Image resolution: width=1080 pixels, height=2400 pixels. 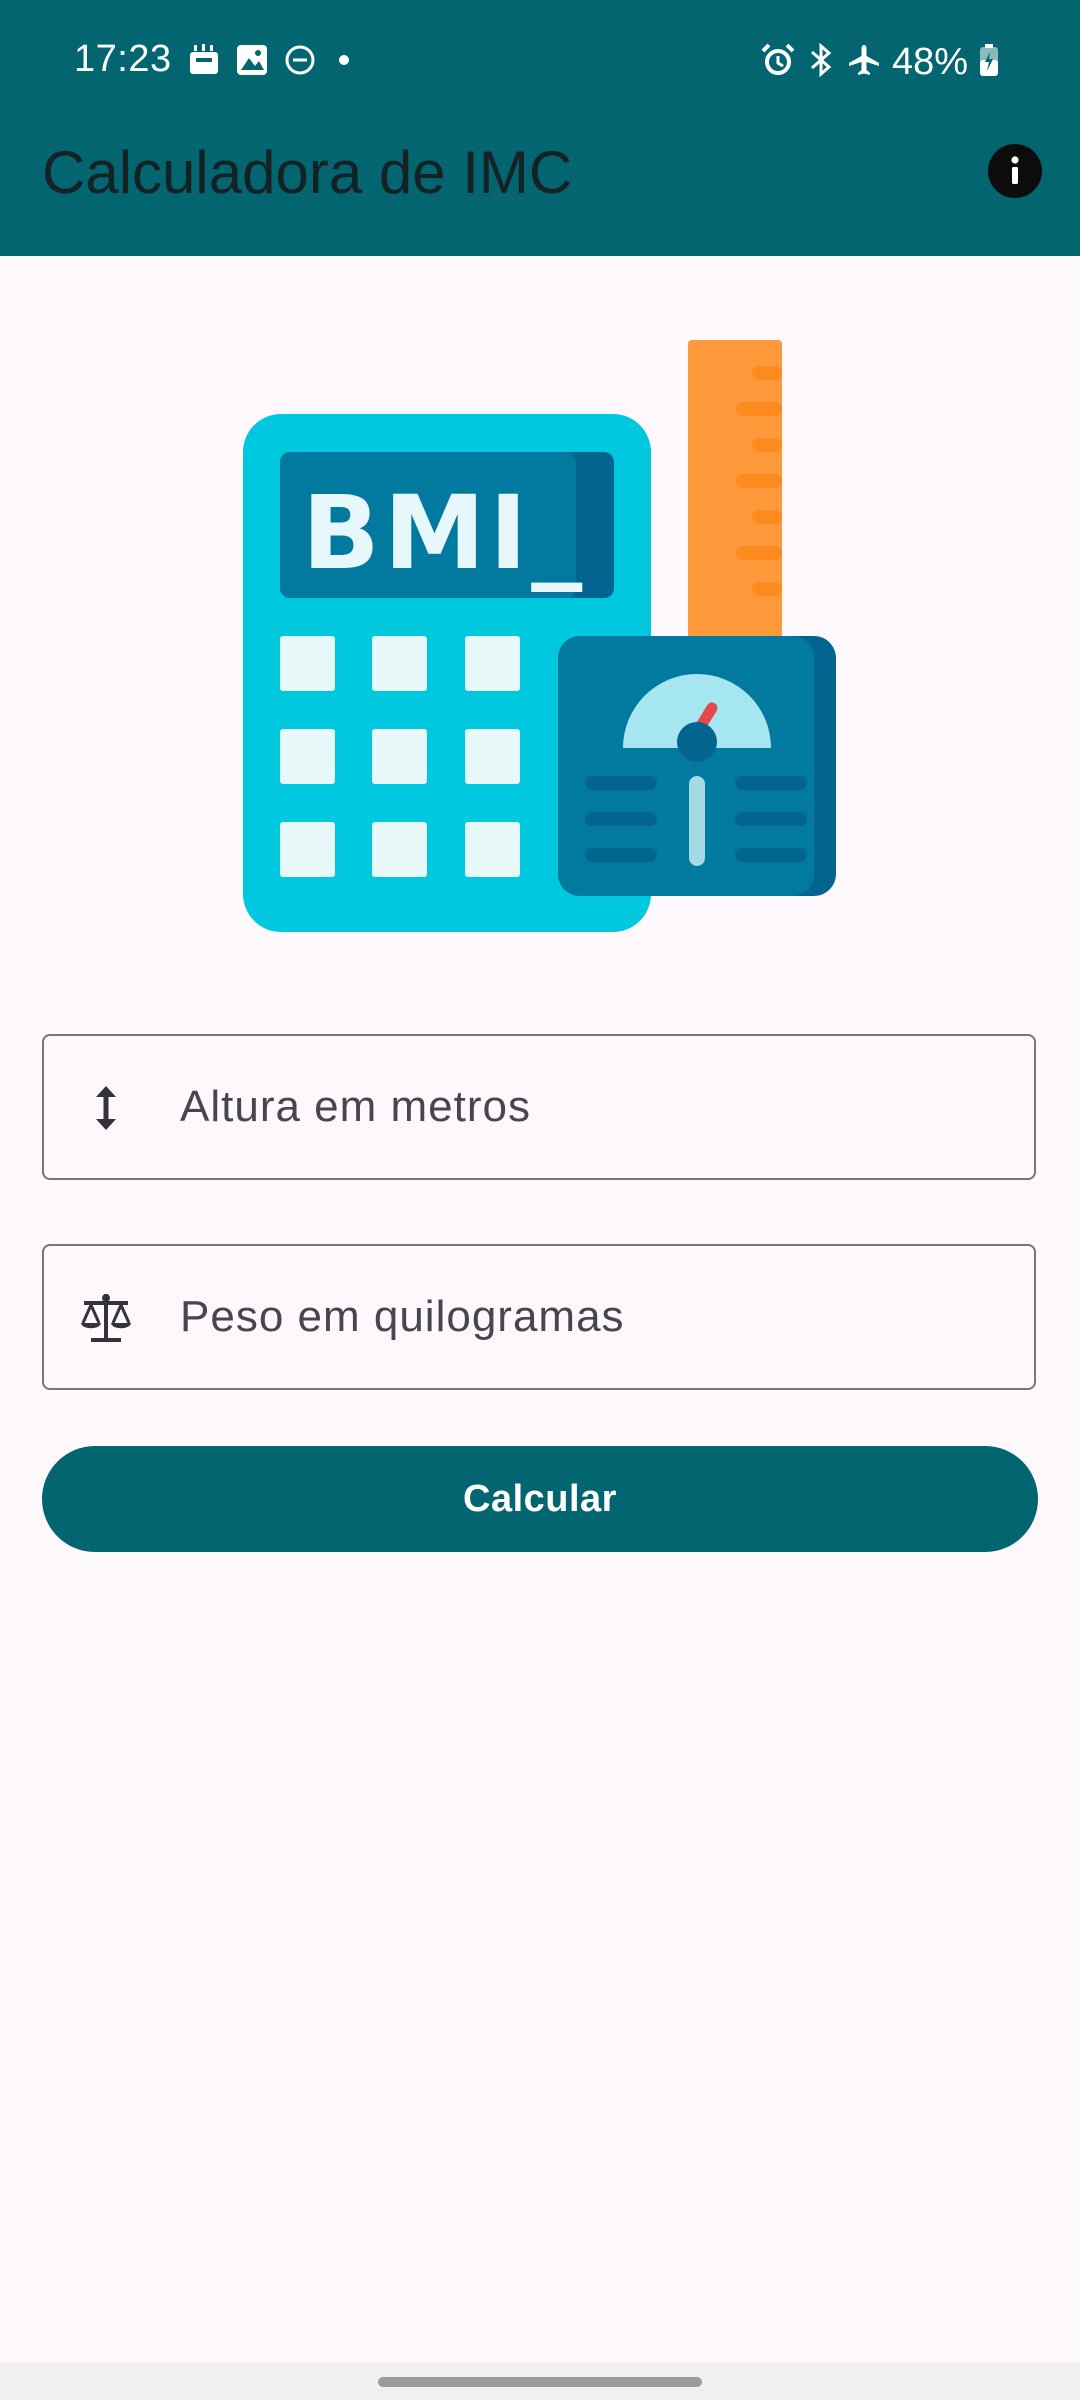 I want to click on image-icon, so click(x=252, y=62).